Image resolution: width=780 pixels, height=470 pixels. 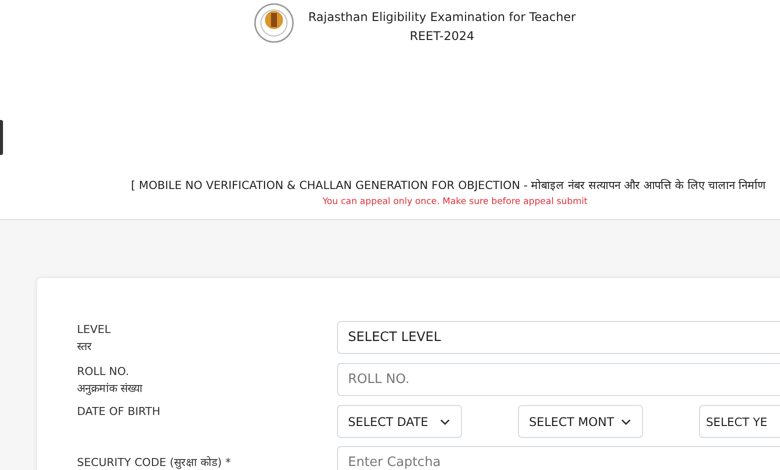 I want to click on field-label: DATE OF BIRTH, so click(x=119, y=411).